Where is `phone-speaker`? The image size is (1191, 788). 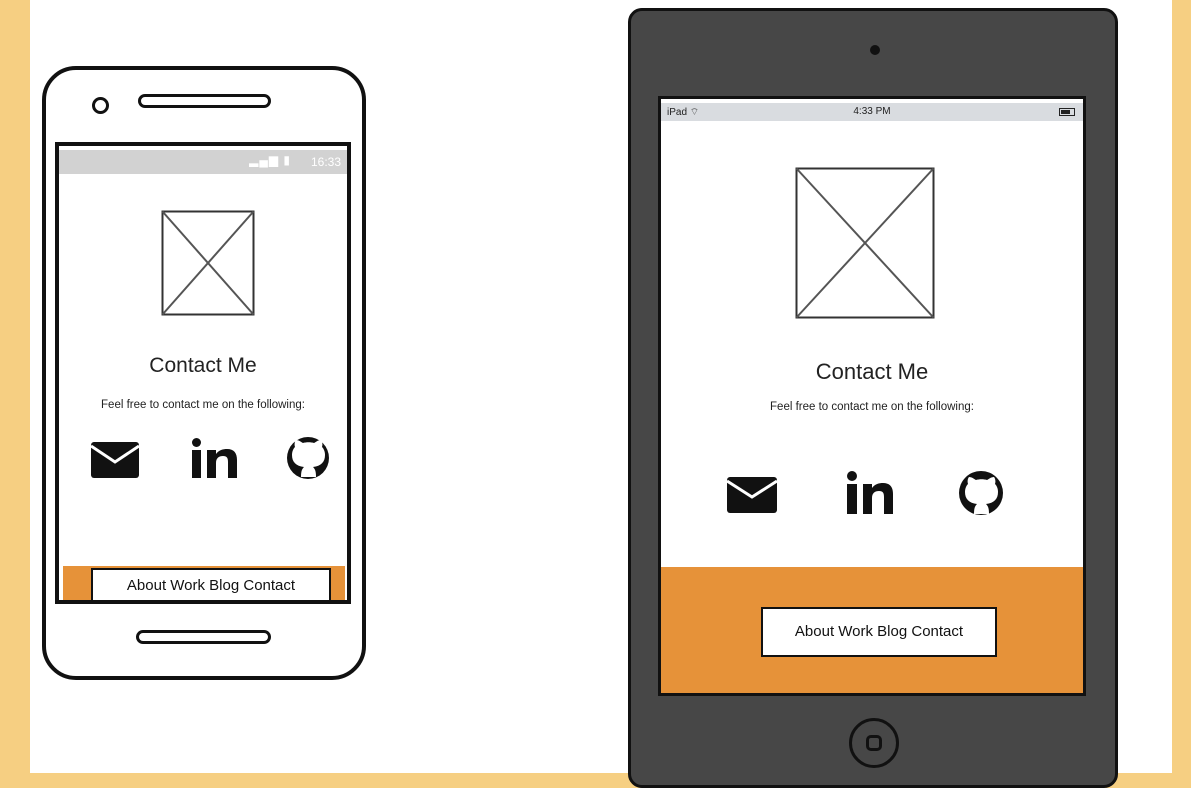
phone-speaker is located at coordinates (204, 101).